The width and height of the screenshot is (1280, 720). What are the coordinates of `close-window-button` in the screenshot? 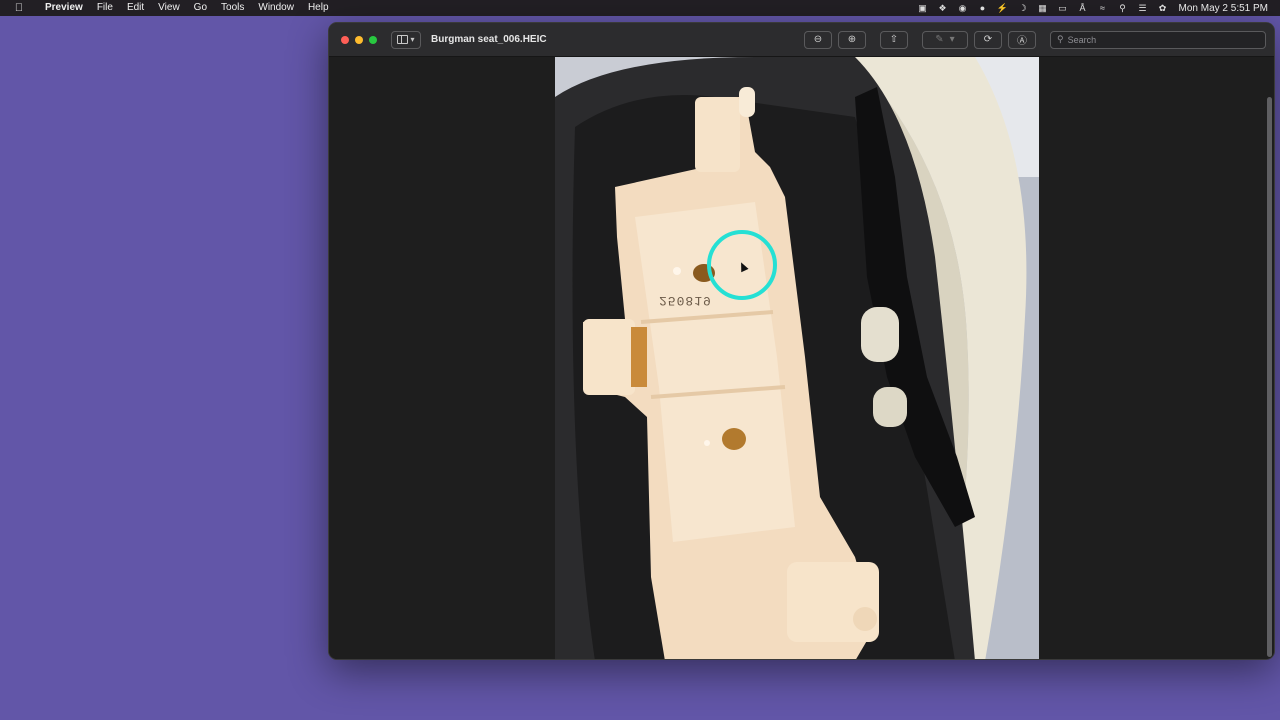 It's located at (345, 39).